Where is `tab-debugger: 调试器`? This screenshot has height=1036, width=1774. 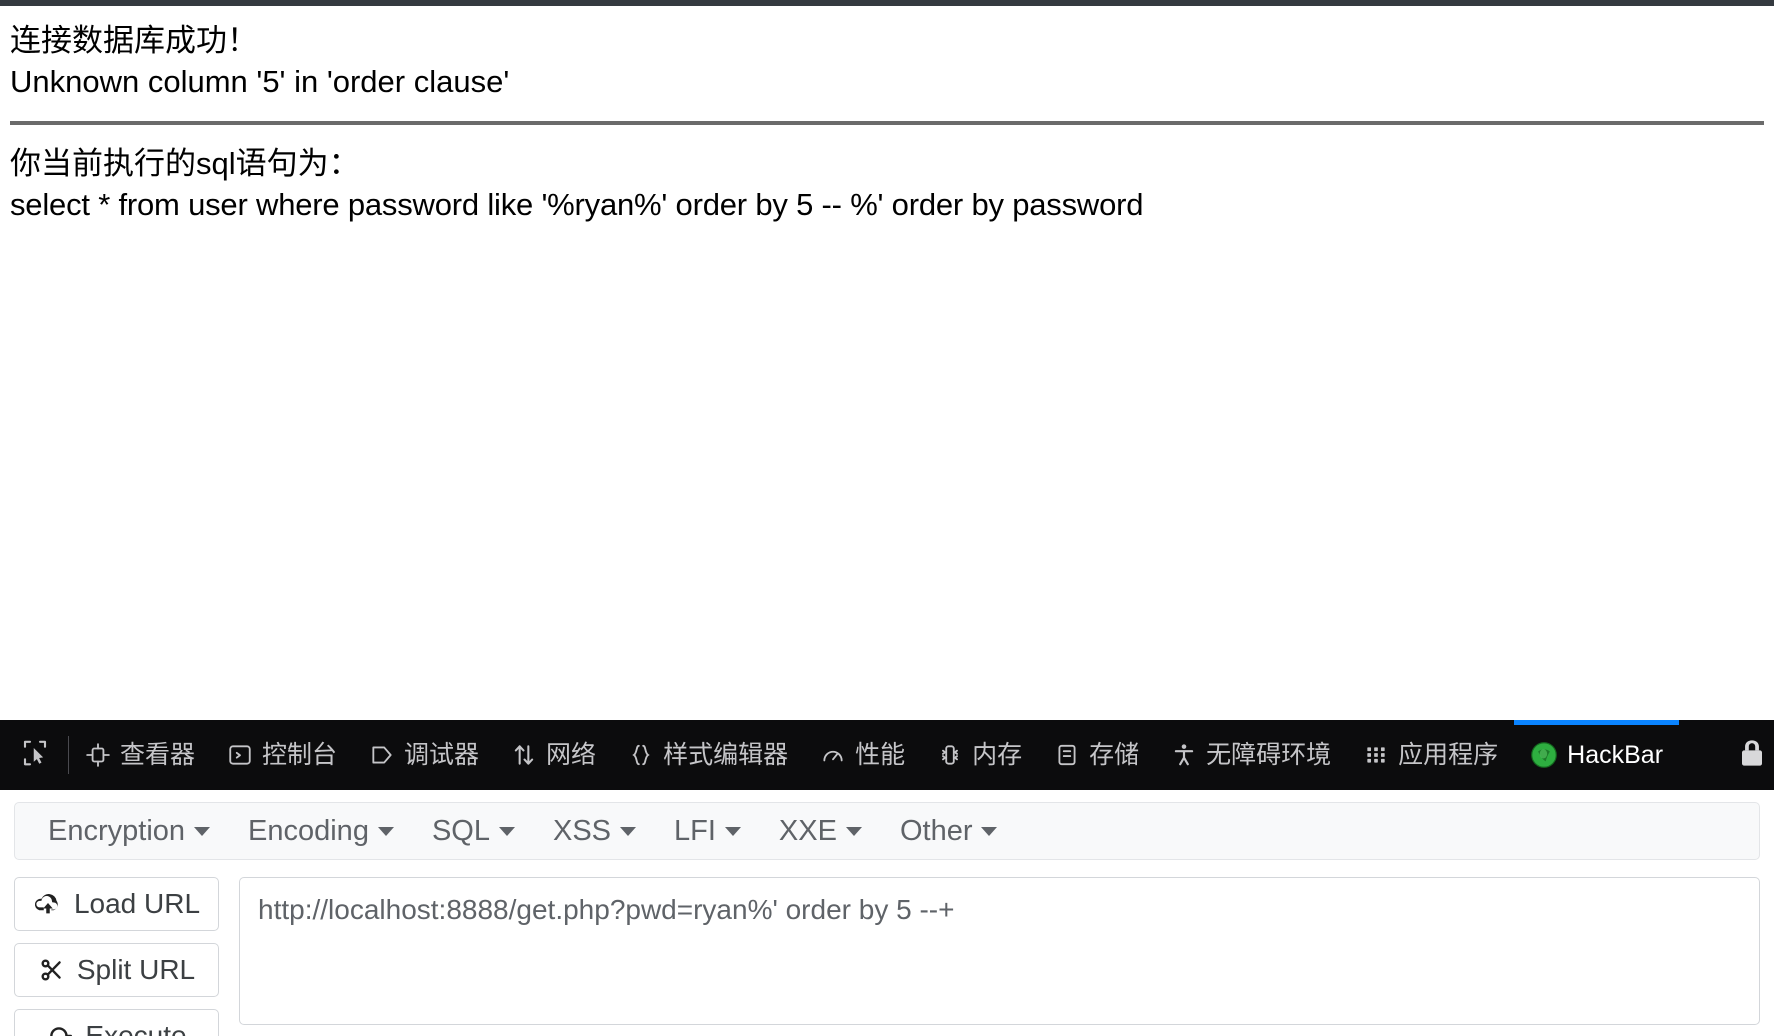
tab-debugger: 调试器 is located at coordinates (424, 755).